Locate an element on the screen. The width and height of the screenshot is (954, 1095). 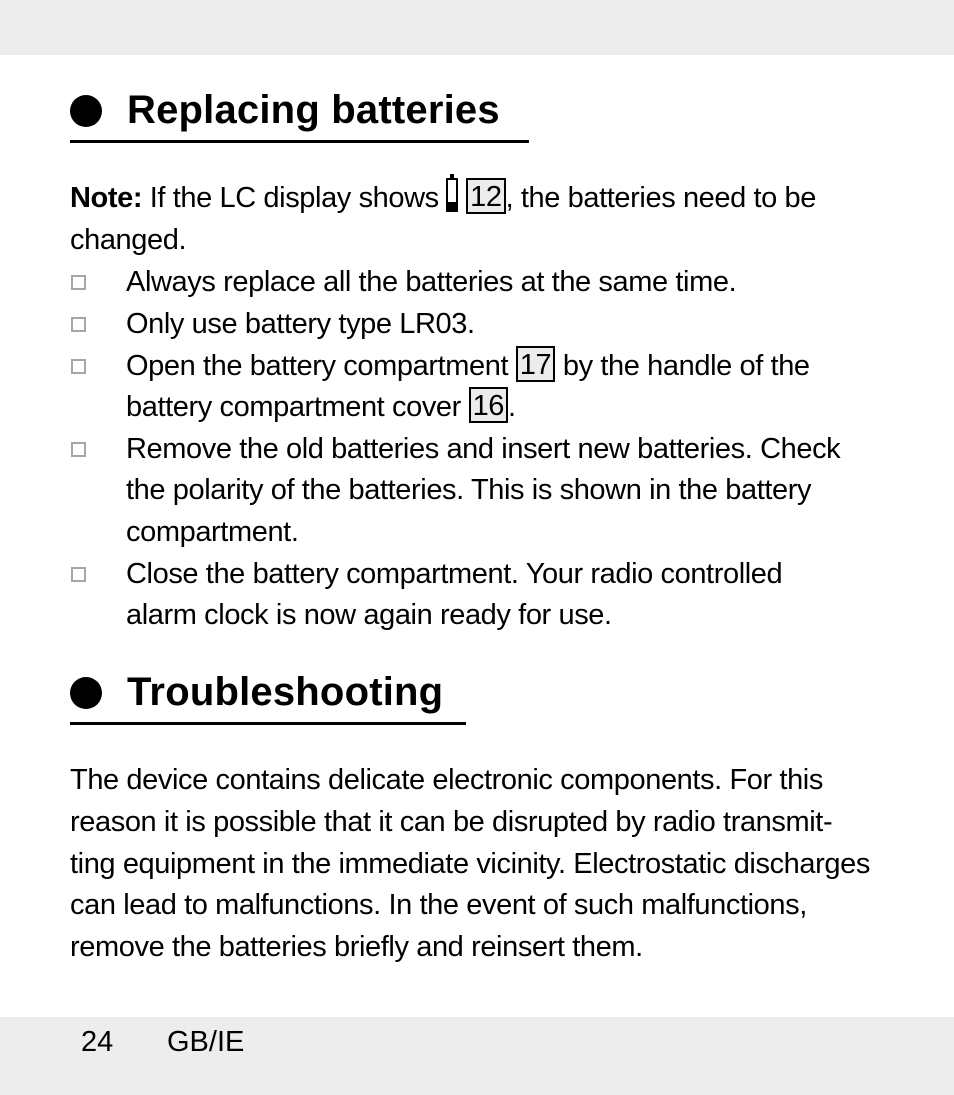
page-number: 24 is located at coordinates (97, 1042).